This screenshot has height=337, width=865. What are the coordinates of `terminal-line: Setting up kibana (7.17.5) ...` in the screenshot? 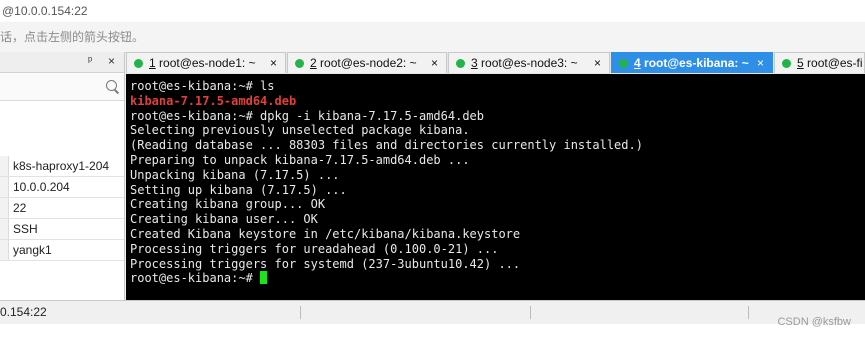 It's located at (238, 189).